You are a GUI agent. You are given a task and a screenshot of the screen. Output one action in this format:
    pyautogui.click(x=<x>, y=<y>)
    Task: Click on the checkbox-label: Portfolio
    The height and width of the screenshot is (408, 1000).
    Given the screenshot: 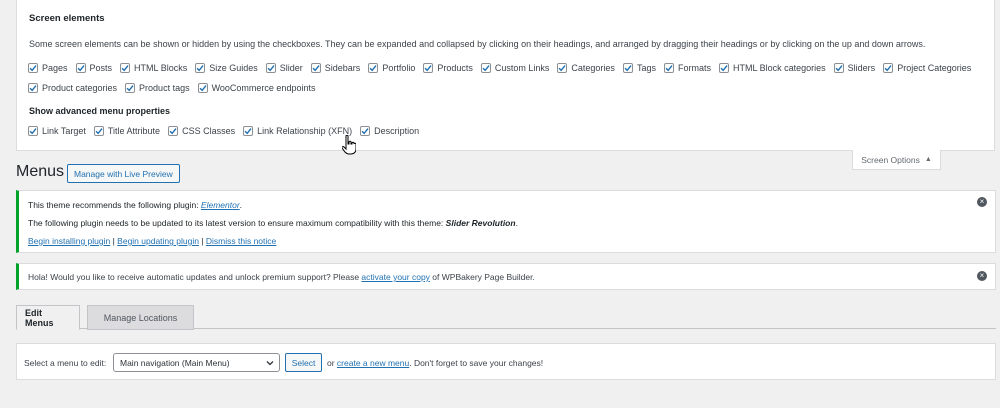 What is the action you would take?
    pyautogui.click(x=399, y=68)
    